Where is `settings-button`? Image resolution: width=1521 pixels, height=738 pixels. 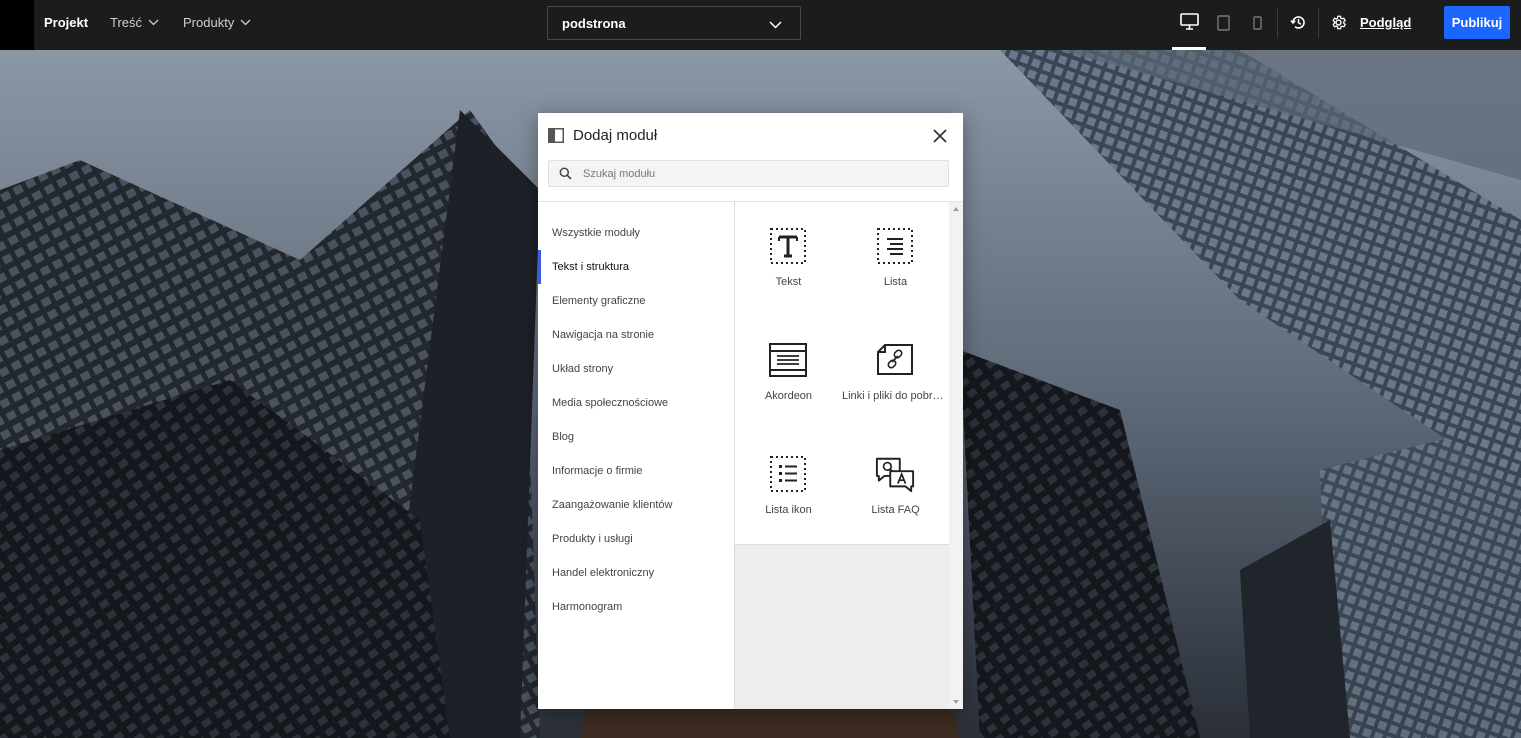
settings-button is located at coordinates (1338, 25).